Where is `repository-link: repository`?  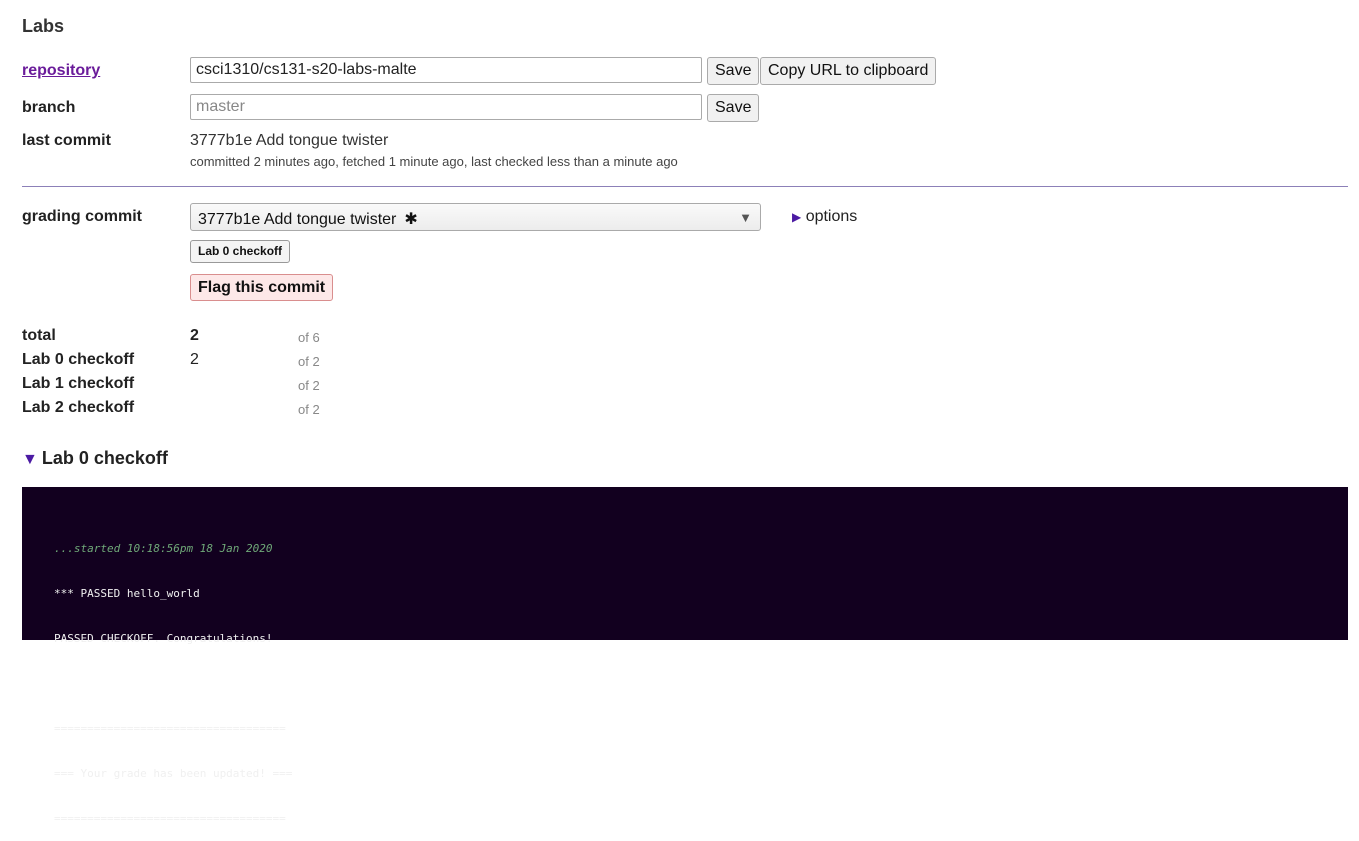 repository-link: repository is located at coordinates (61, 71).